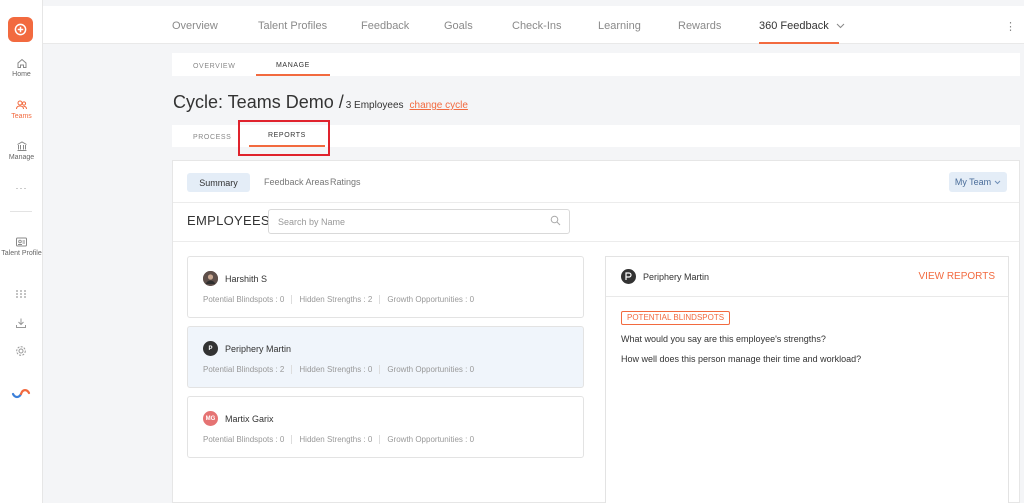  I want to click on nav-360-feedback: 360 Feedback, so click(802, 26).